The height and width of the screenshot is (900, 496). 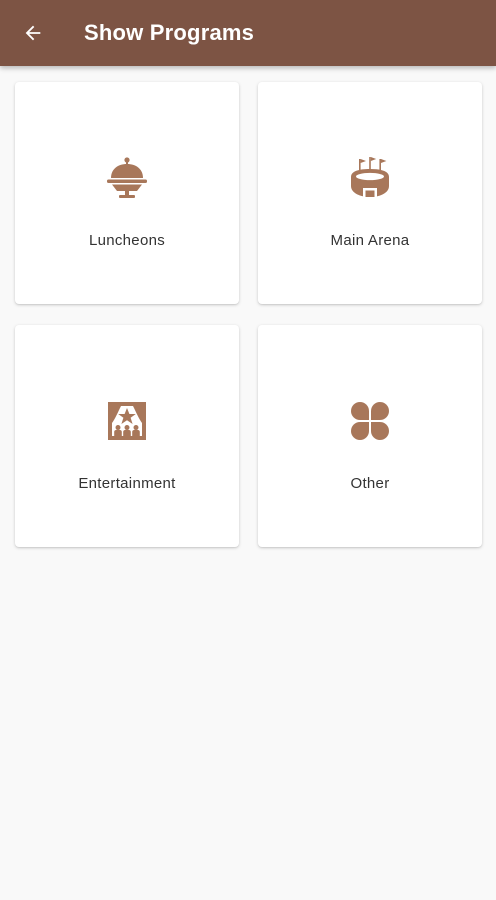 What do you see at coordinates (127, 240) in the screenshot?
I see `program-label: Luncheons` at bounding box center [127, 240].